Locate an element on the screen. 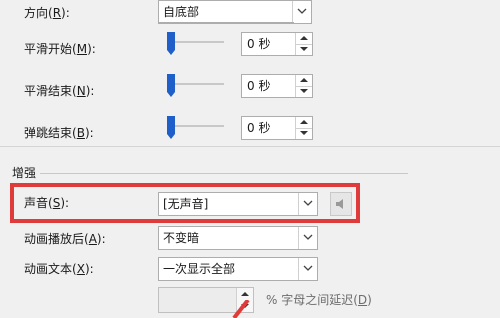  direction-label: 方向(R): is located at coordinates (47, 13).